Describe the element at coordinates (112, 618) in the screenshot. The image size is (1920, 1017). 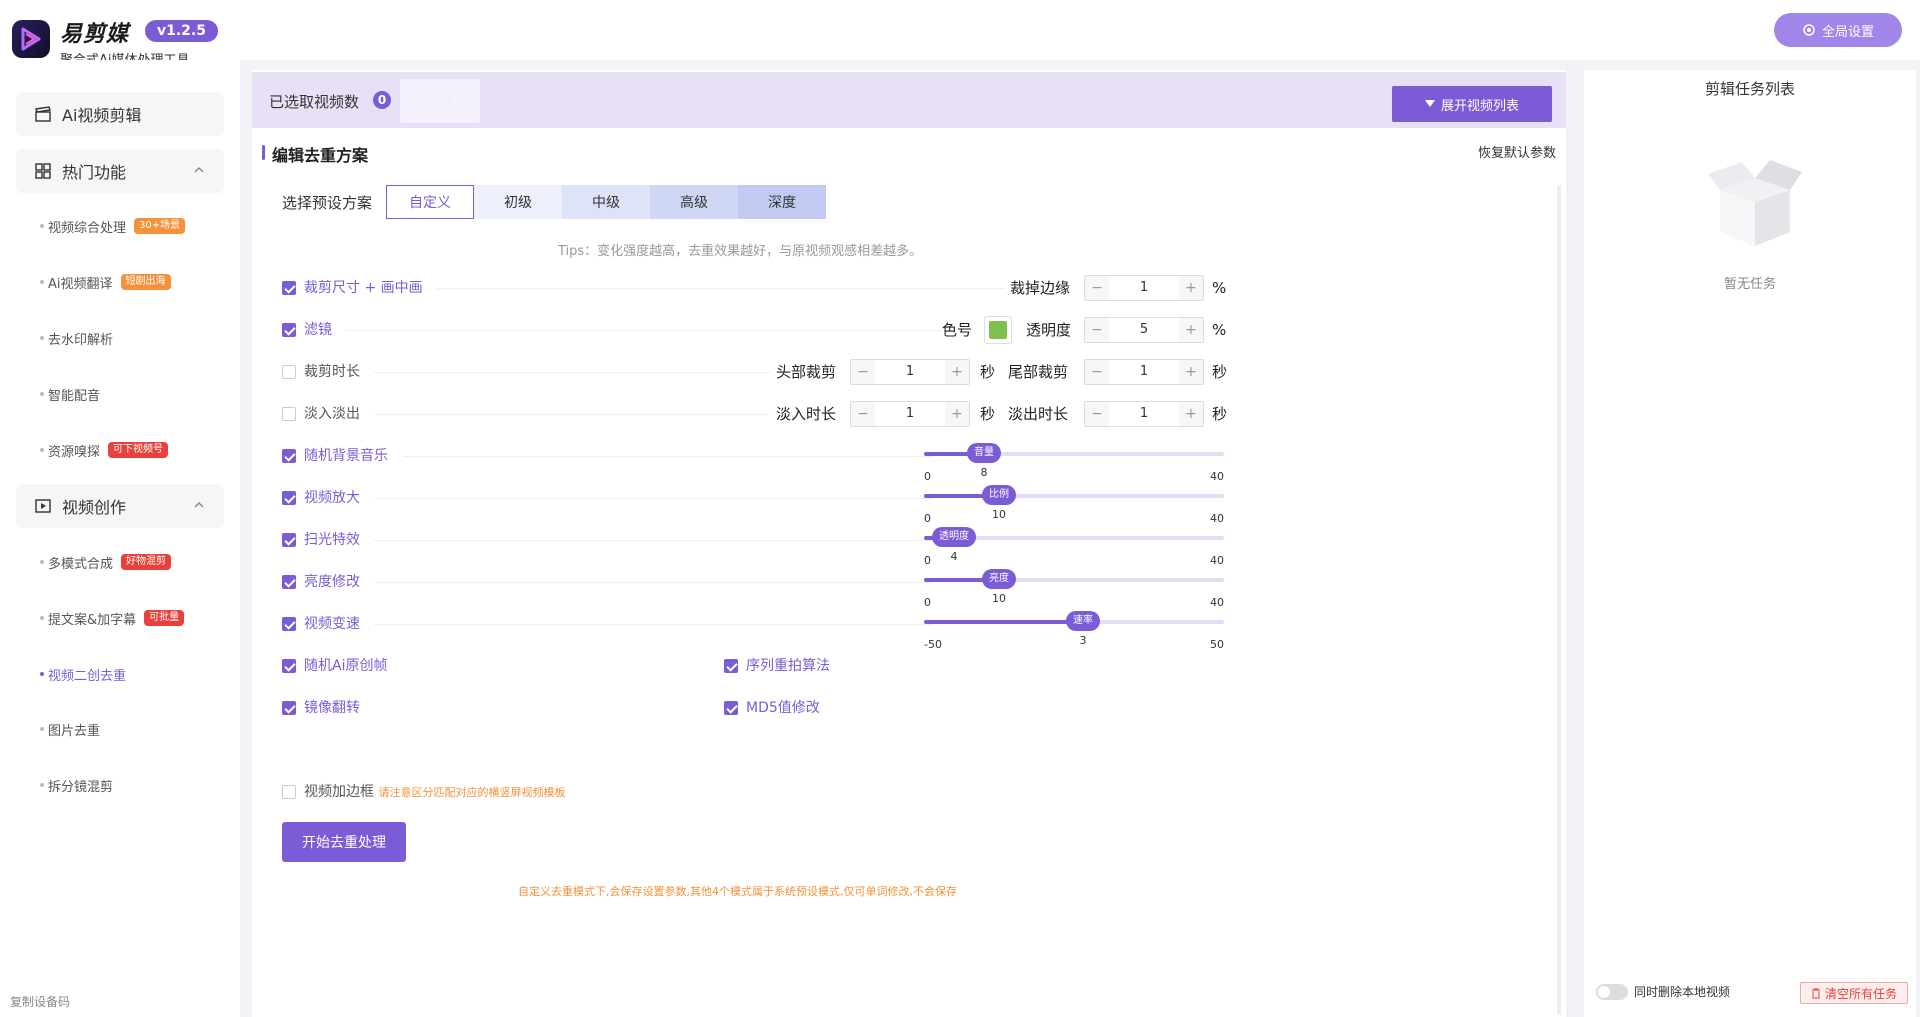
I see `sidebar-item-subtitles: 提文案&加字幕 可批量` at that location.